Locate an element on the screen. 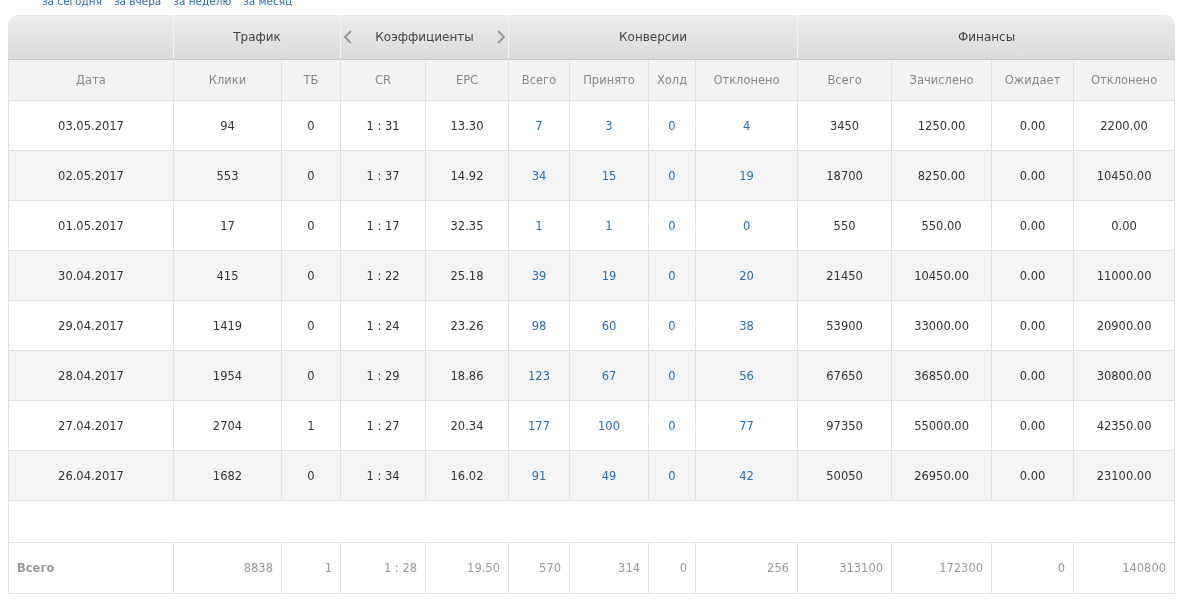  column-header: Зачислено is located at coordinates (941, 80).